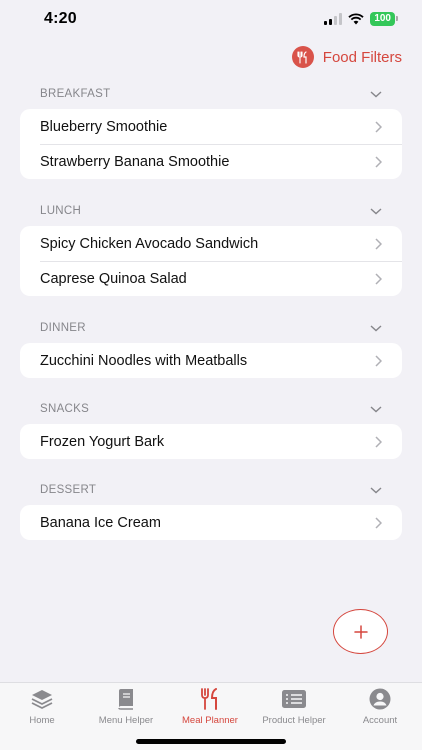 The height and width of the screenshot is (750, 422). What do you see at coordinates (65, 409) in the screenshot?
I see `section-title: SNACKS` at bounding box center [65, 409].